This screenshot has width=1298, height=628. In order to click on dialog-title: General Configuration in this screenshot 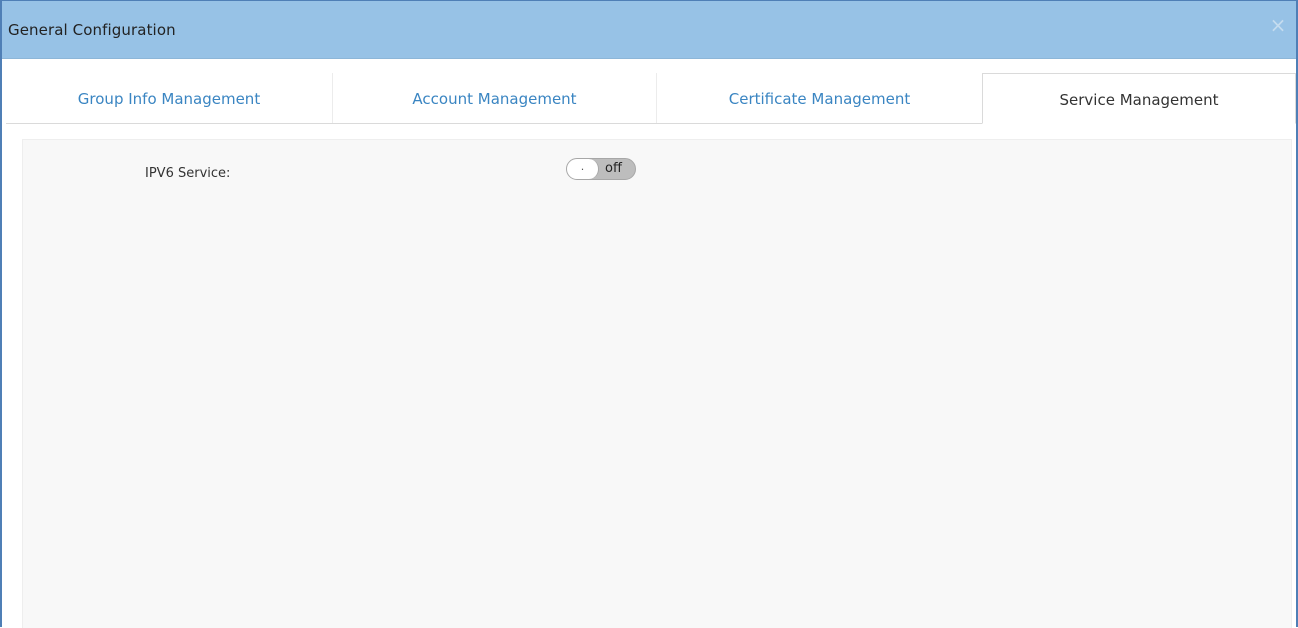, I will do `click(92, 30)`.